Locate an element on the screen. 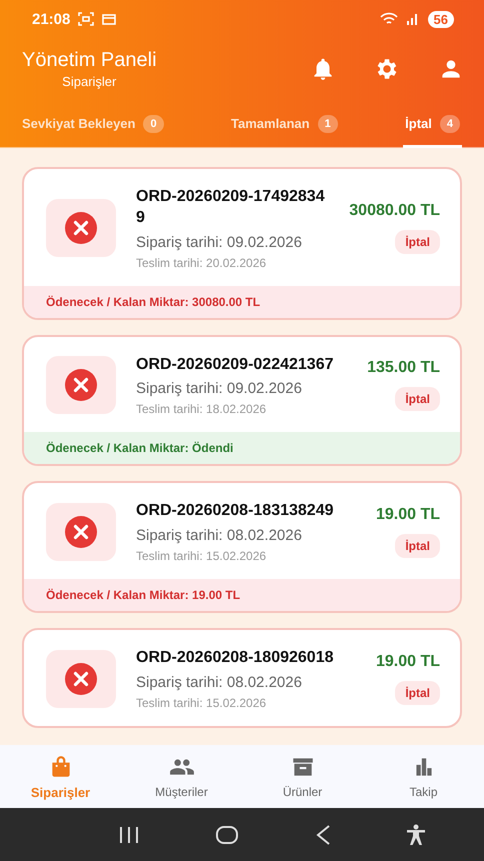 The height and width of the screenshot is (861, 484). nav-item: Takip is located at coordinates (423, 776).